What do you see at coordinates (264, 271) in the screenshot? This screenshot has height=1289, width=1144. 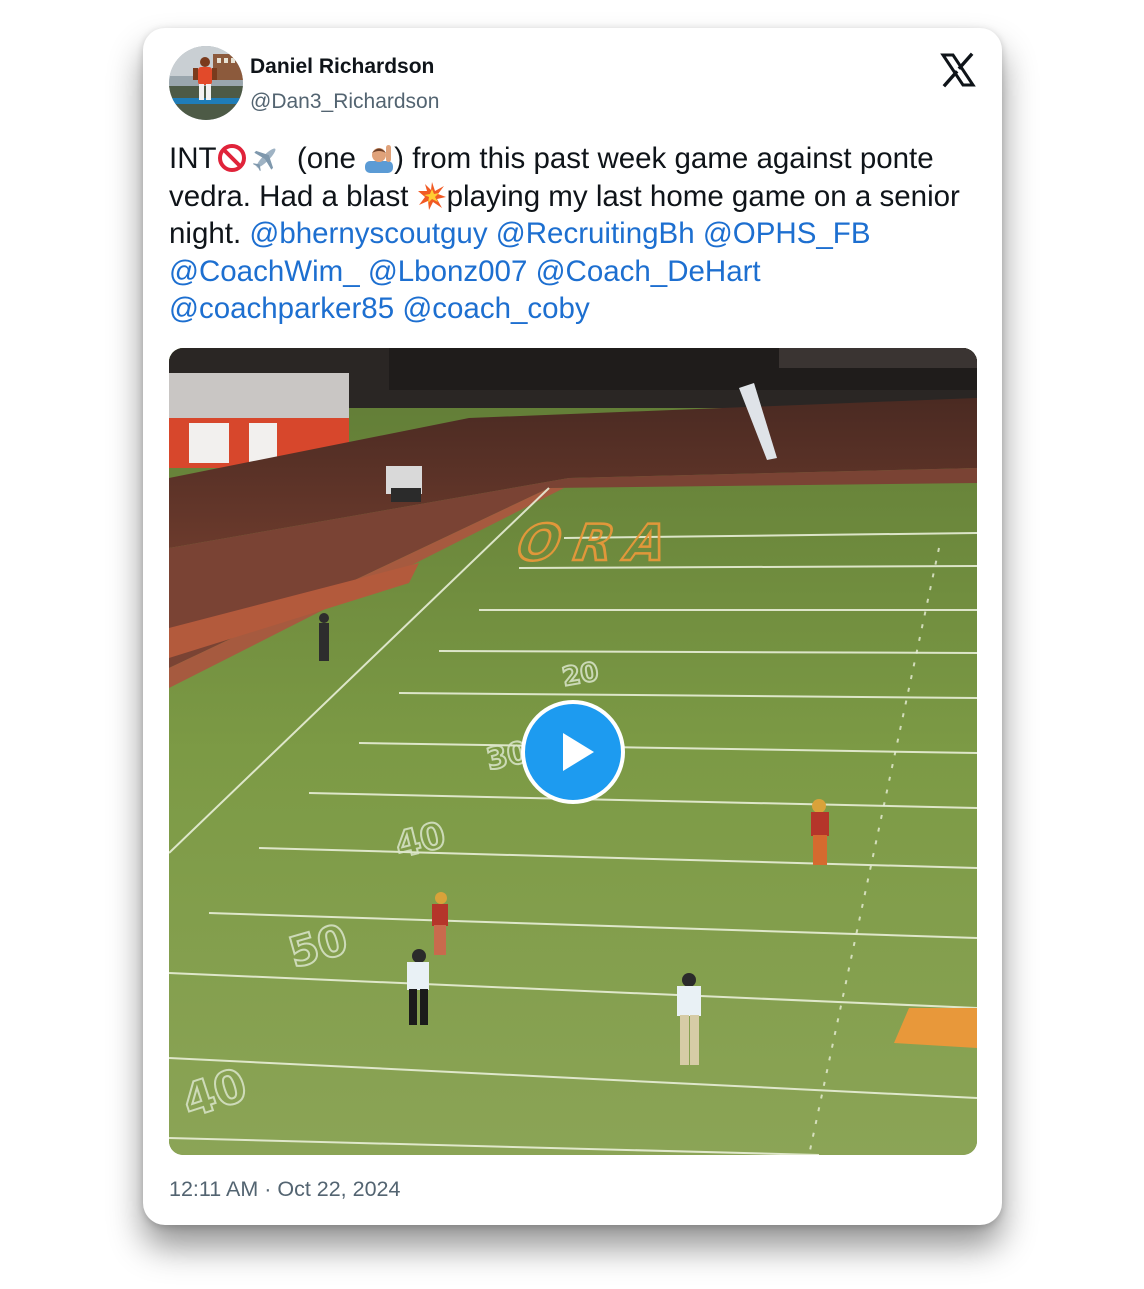 I see `mention-link: @CoachWim_` at bounding box center [264, 271].